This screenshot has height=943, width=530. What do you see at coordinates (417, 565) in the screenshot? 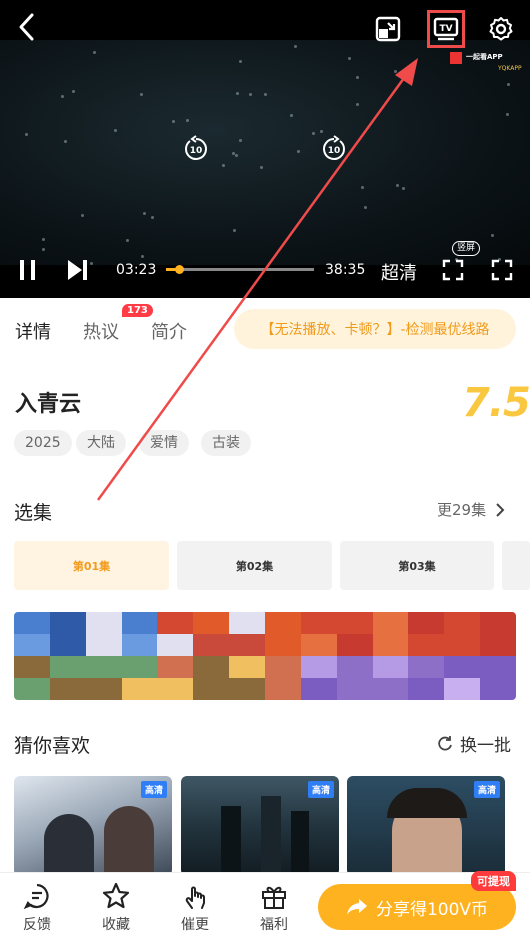
I see `episode-03: 第03集` at bounding box center [417, 565].